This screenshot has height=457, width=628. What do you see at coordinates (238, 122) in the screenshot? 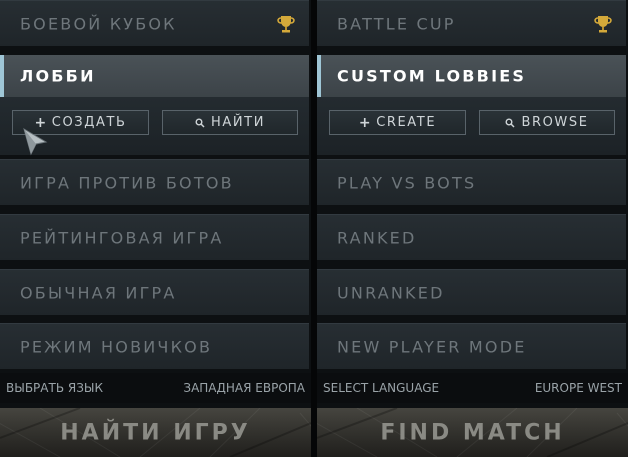
I see `browse-label: НАЙТИ` at bounding box center [238, 122].